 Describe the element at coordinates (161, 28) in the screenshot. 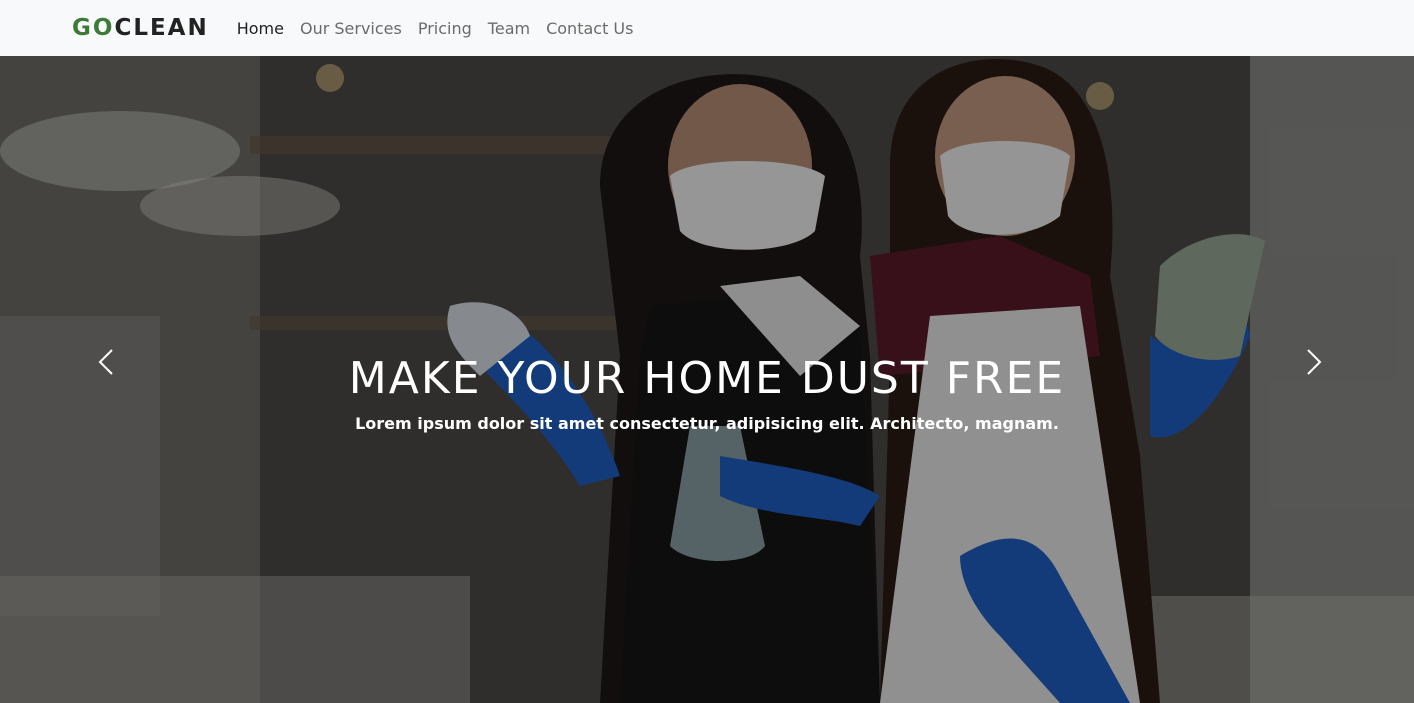

I see `brand-suffix: CLEAN` at that location.